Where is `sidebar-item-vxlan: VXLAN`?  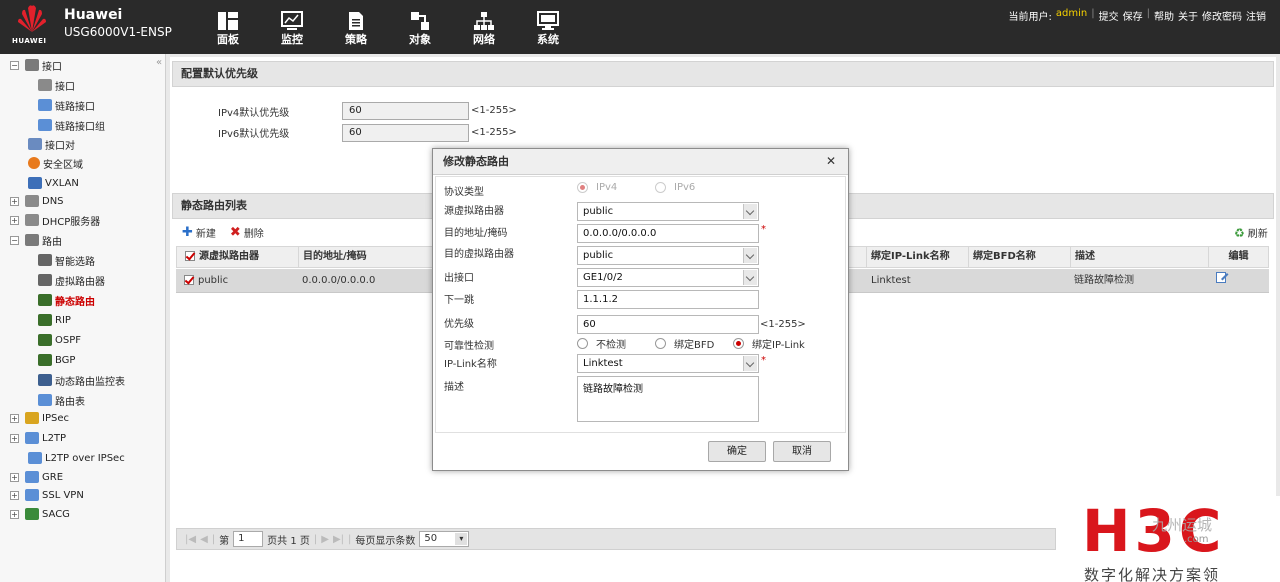
sidebar-item-vxlan: VXLAN is located at coordinates (53, 183).